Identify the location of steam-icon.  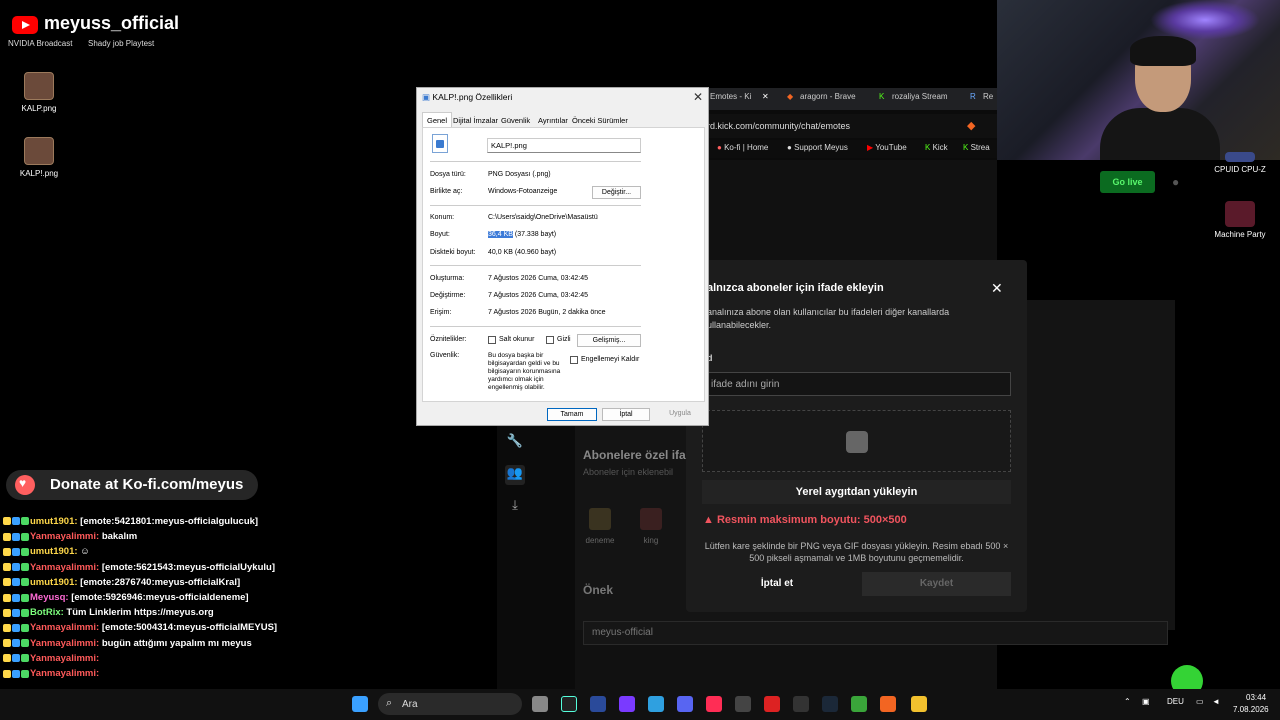
(830, 704).